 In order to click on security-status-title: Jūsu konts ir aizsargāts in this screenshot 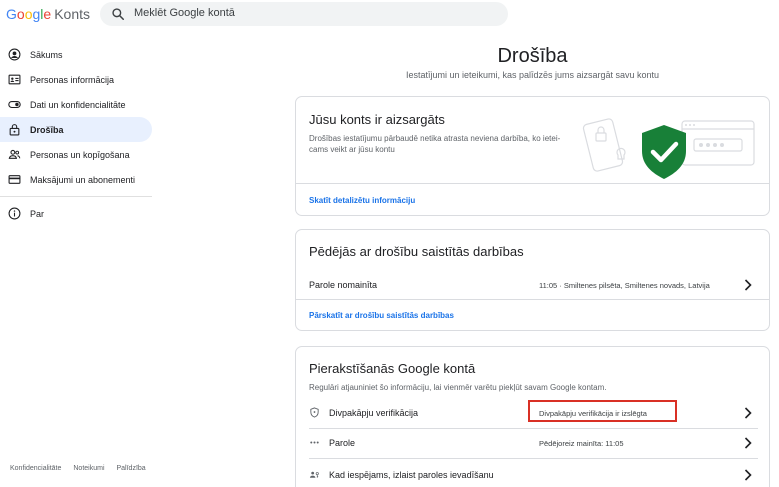, I will do `click(377, 119)`.